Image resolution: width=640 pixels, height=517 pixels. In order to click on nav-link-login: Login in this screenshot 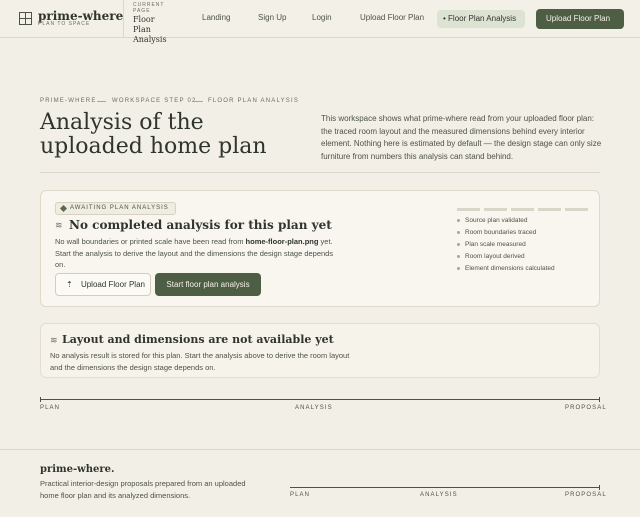, I will do `click(322, 17)`.